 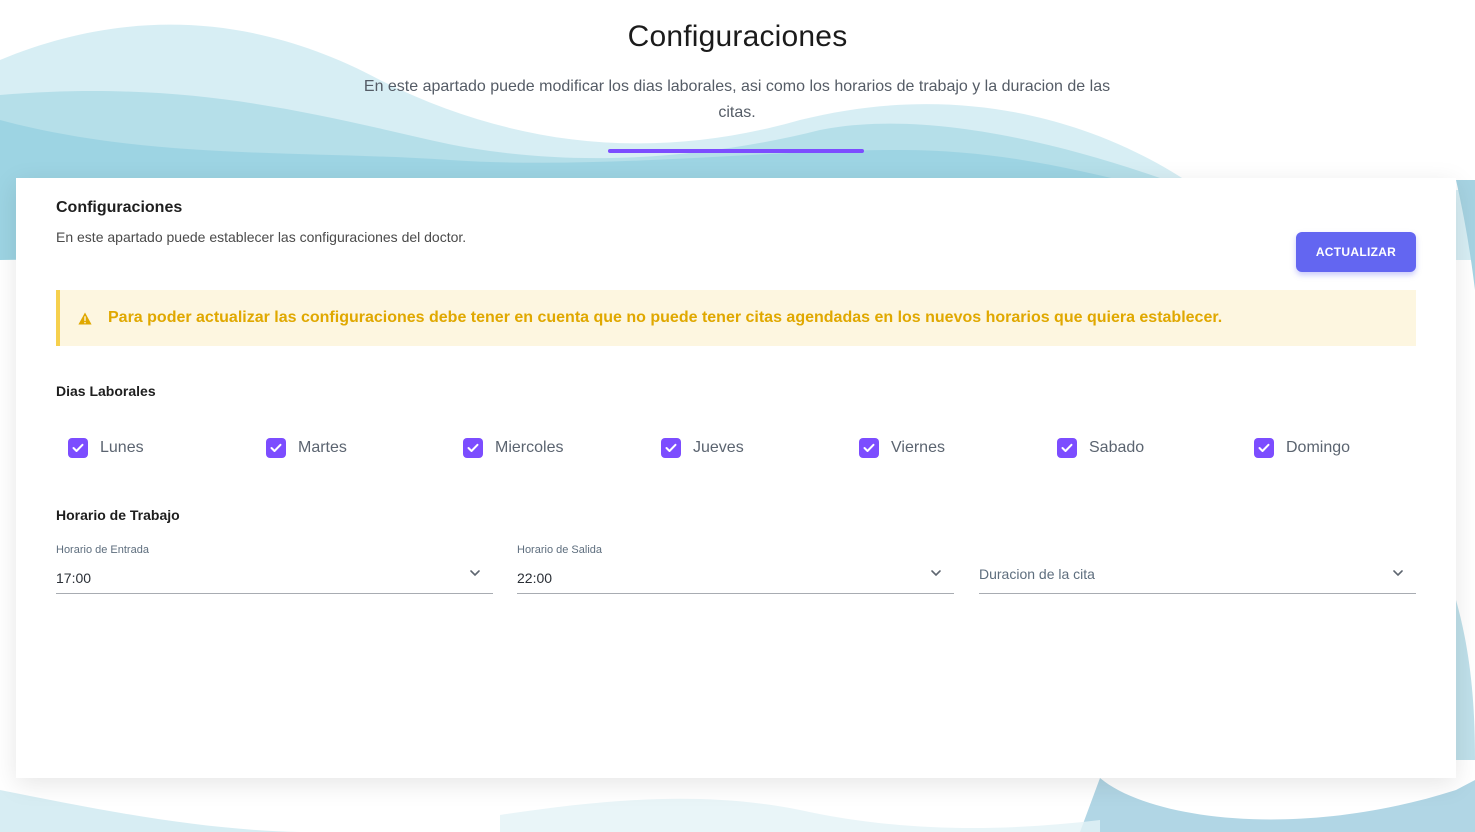 What do you see at coordinates (86, 318) in the screenshot?
I see `warning-icon` at bounding box center [86, 318].